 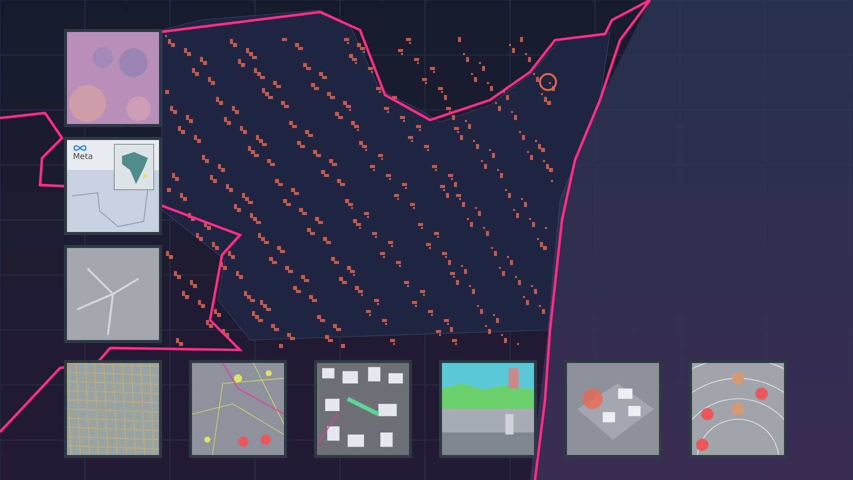 I want to click on logo-text: Meta, so click(x=83, y=157).